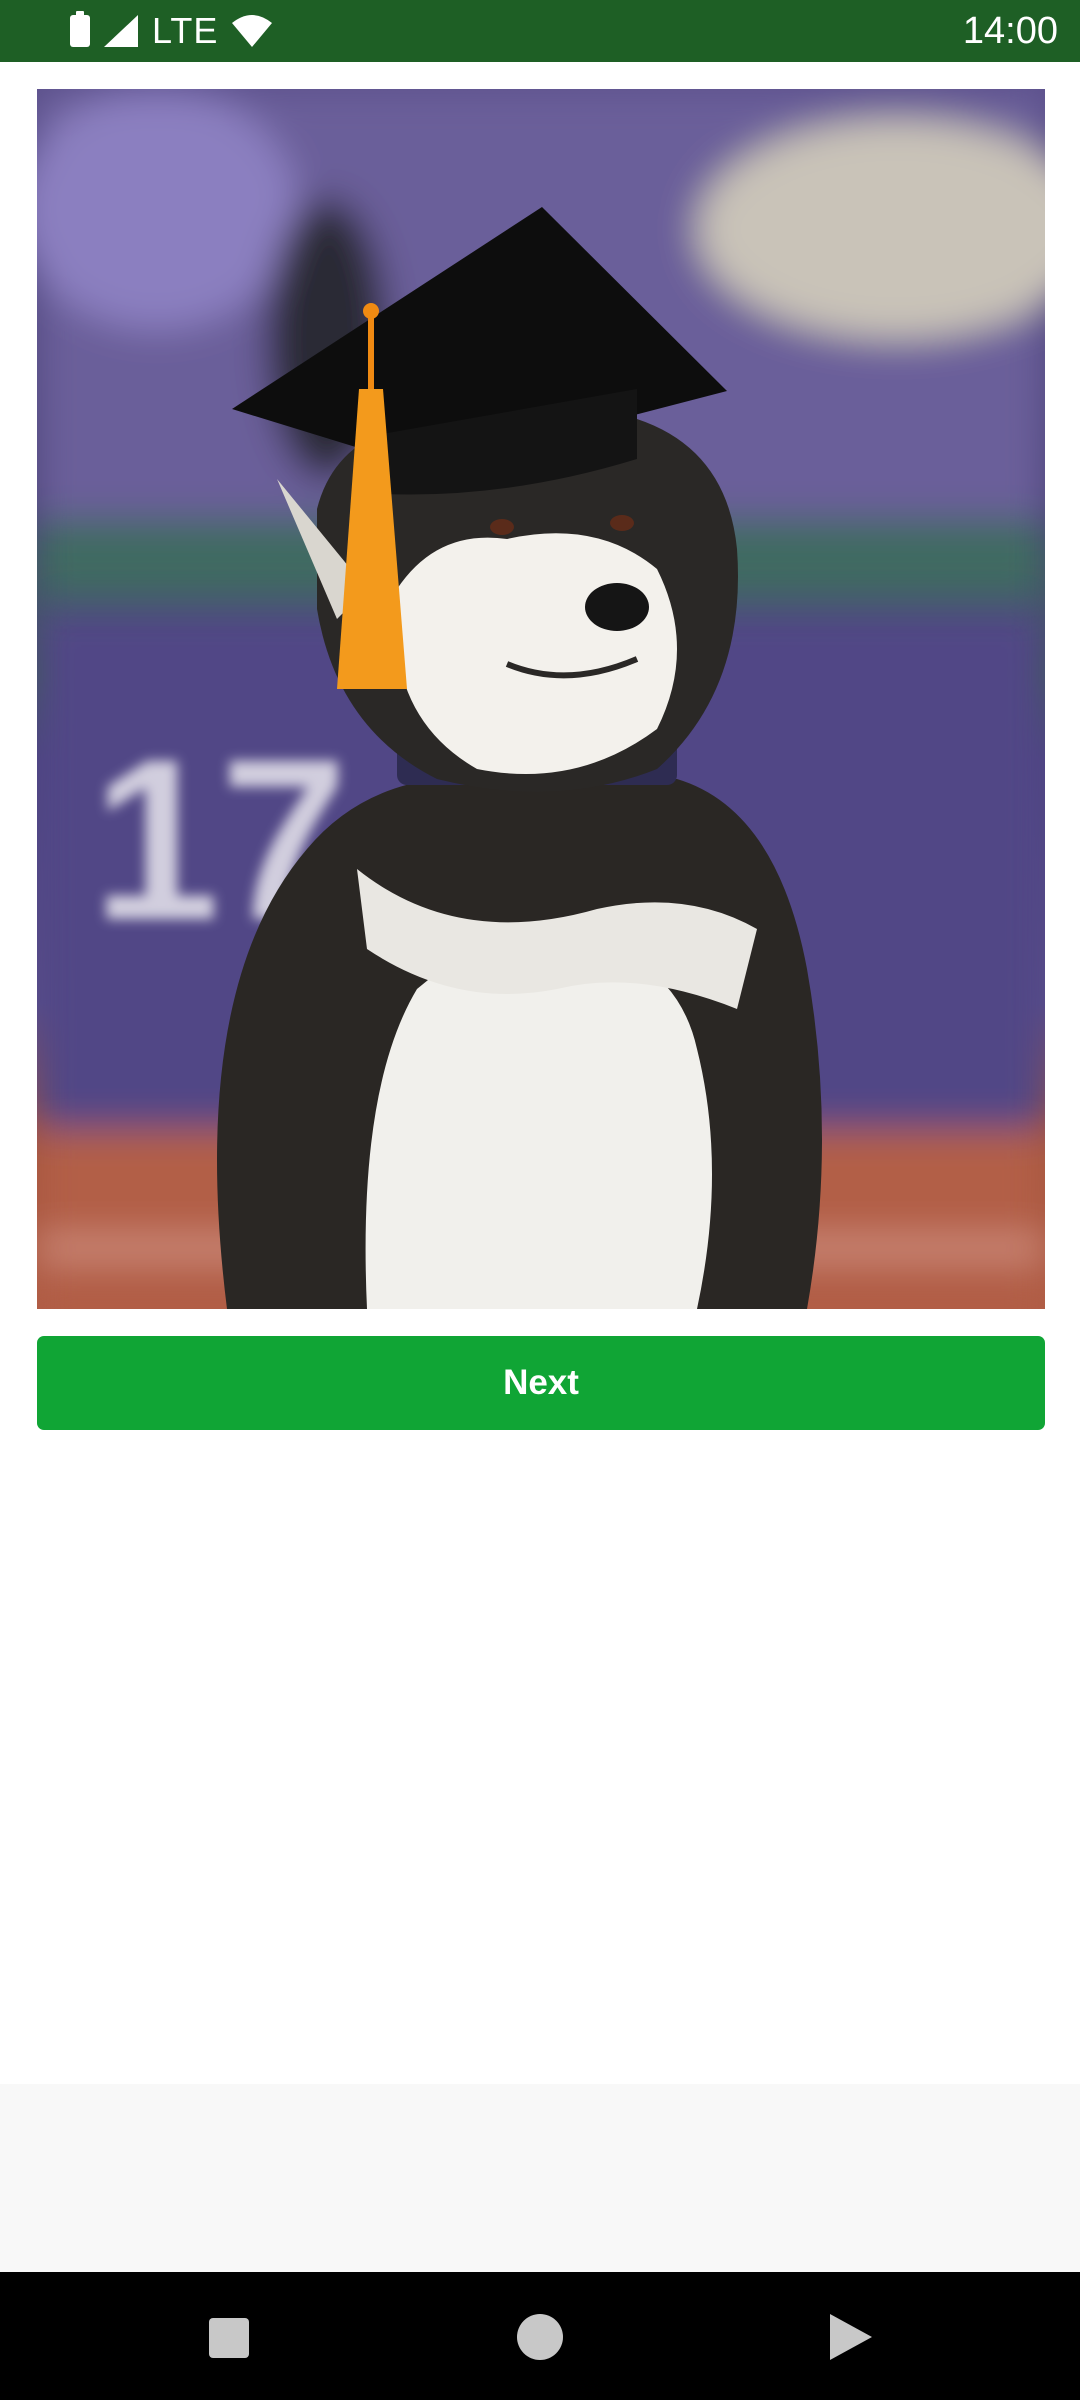 The image size is (1080, 2400). Describe the element at coordinates (252, 31) in the screenshot. I see `wifi-icon` at that location.